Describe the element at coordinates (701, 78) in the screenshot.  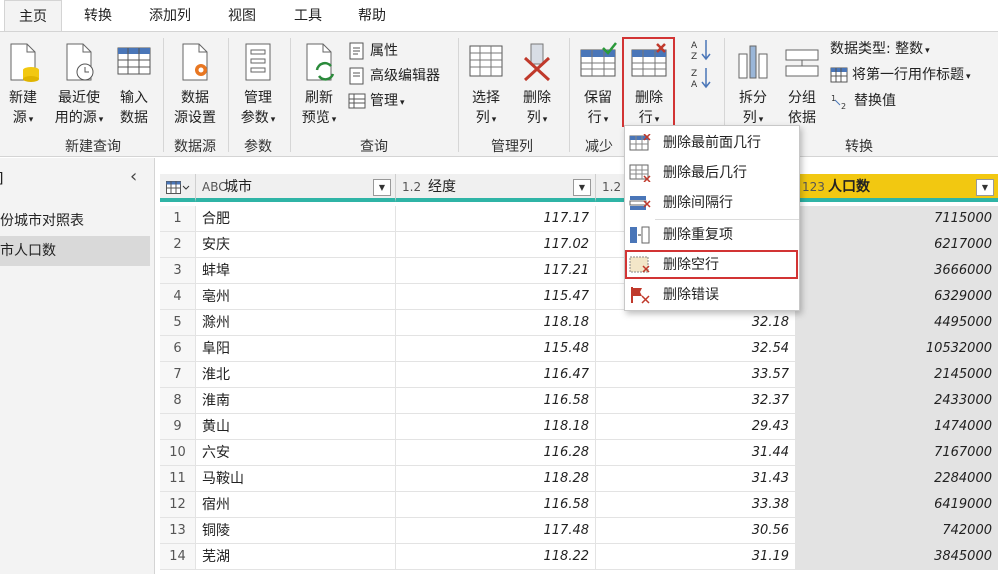
I see `sort-descending-button: ZA` at that location.